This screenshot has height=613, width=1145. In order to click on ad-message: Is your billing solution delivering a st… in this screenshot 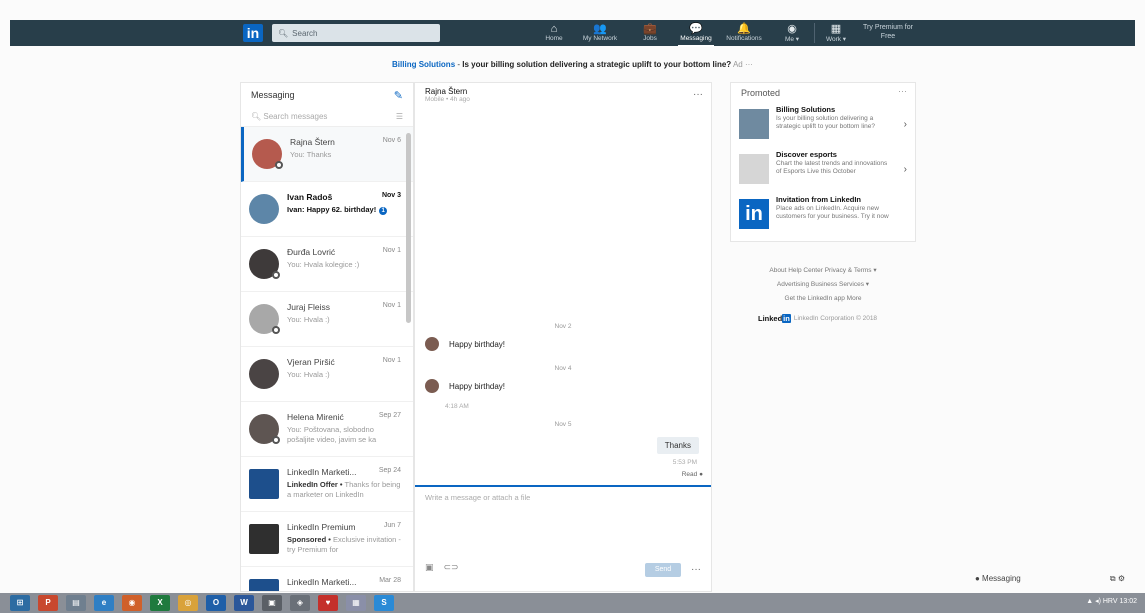, I will do `click(596, 64)`.